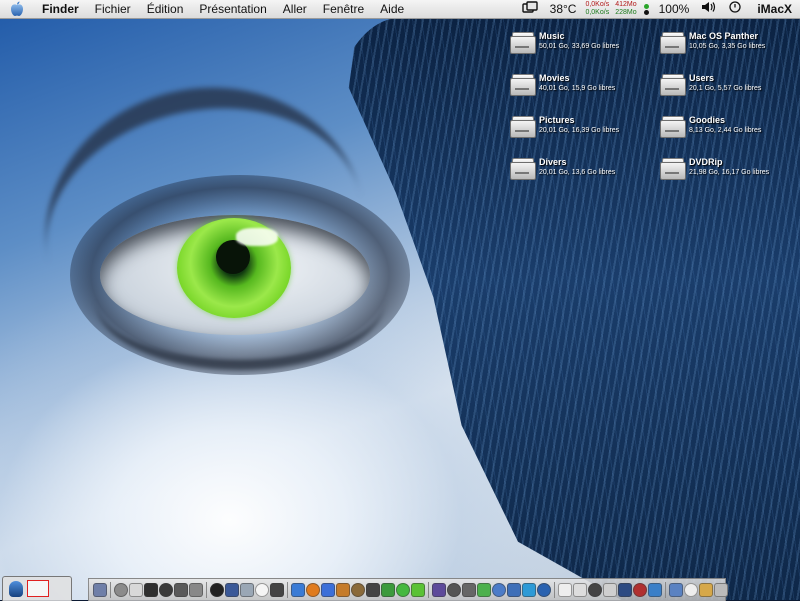 Image resolution: width=800 pixels, height=601 pixels. I want to click on messenger-icon, so click(418, 590).